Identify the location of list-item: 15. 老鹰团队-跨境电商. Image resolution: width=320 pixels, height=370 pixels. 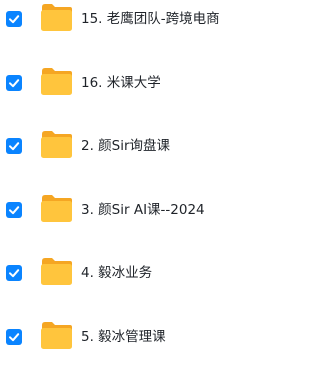
(159, 20).